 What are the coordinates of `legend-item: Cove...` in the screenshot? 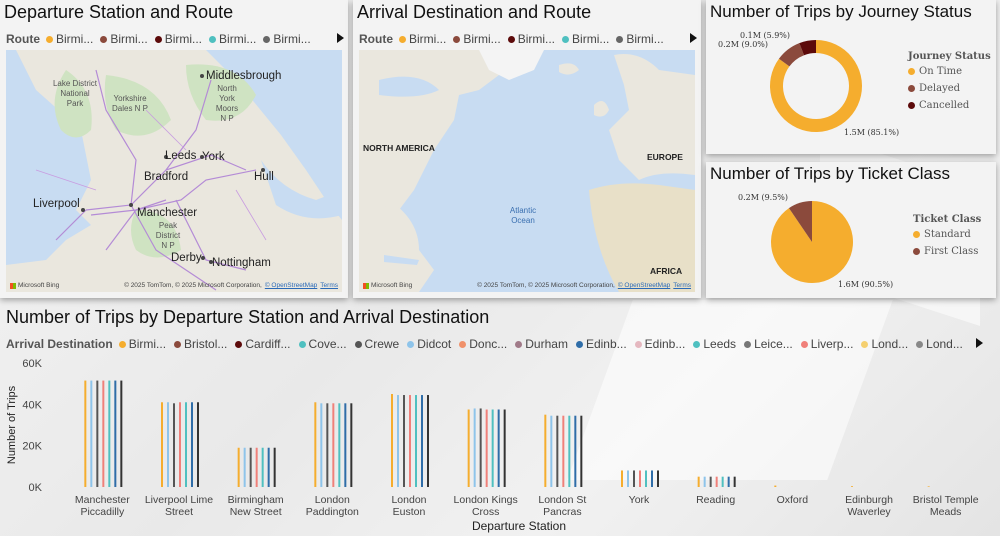 It's located at (322, 344).